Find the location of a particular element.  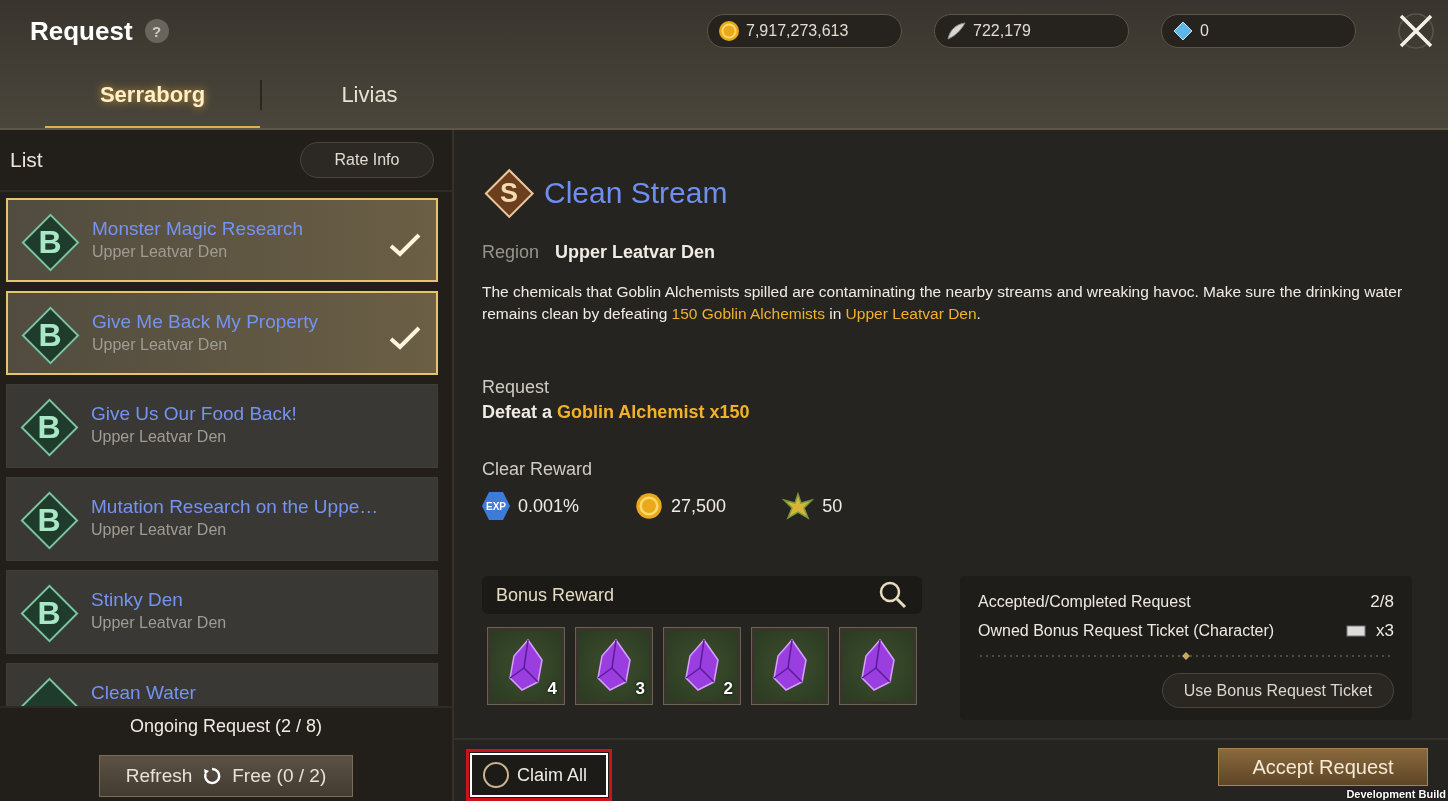

region-tab: Serraborg is located at coordinates (152, 95).